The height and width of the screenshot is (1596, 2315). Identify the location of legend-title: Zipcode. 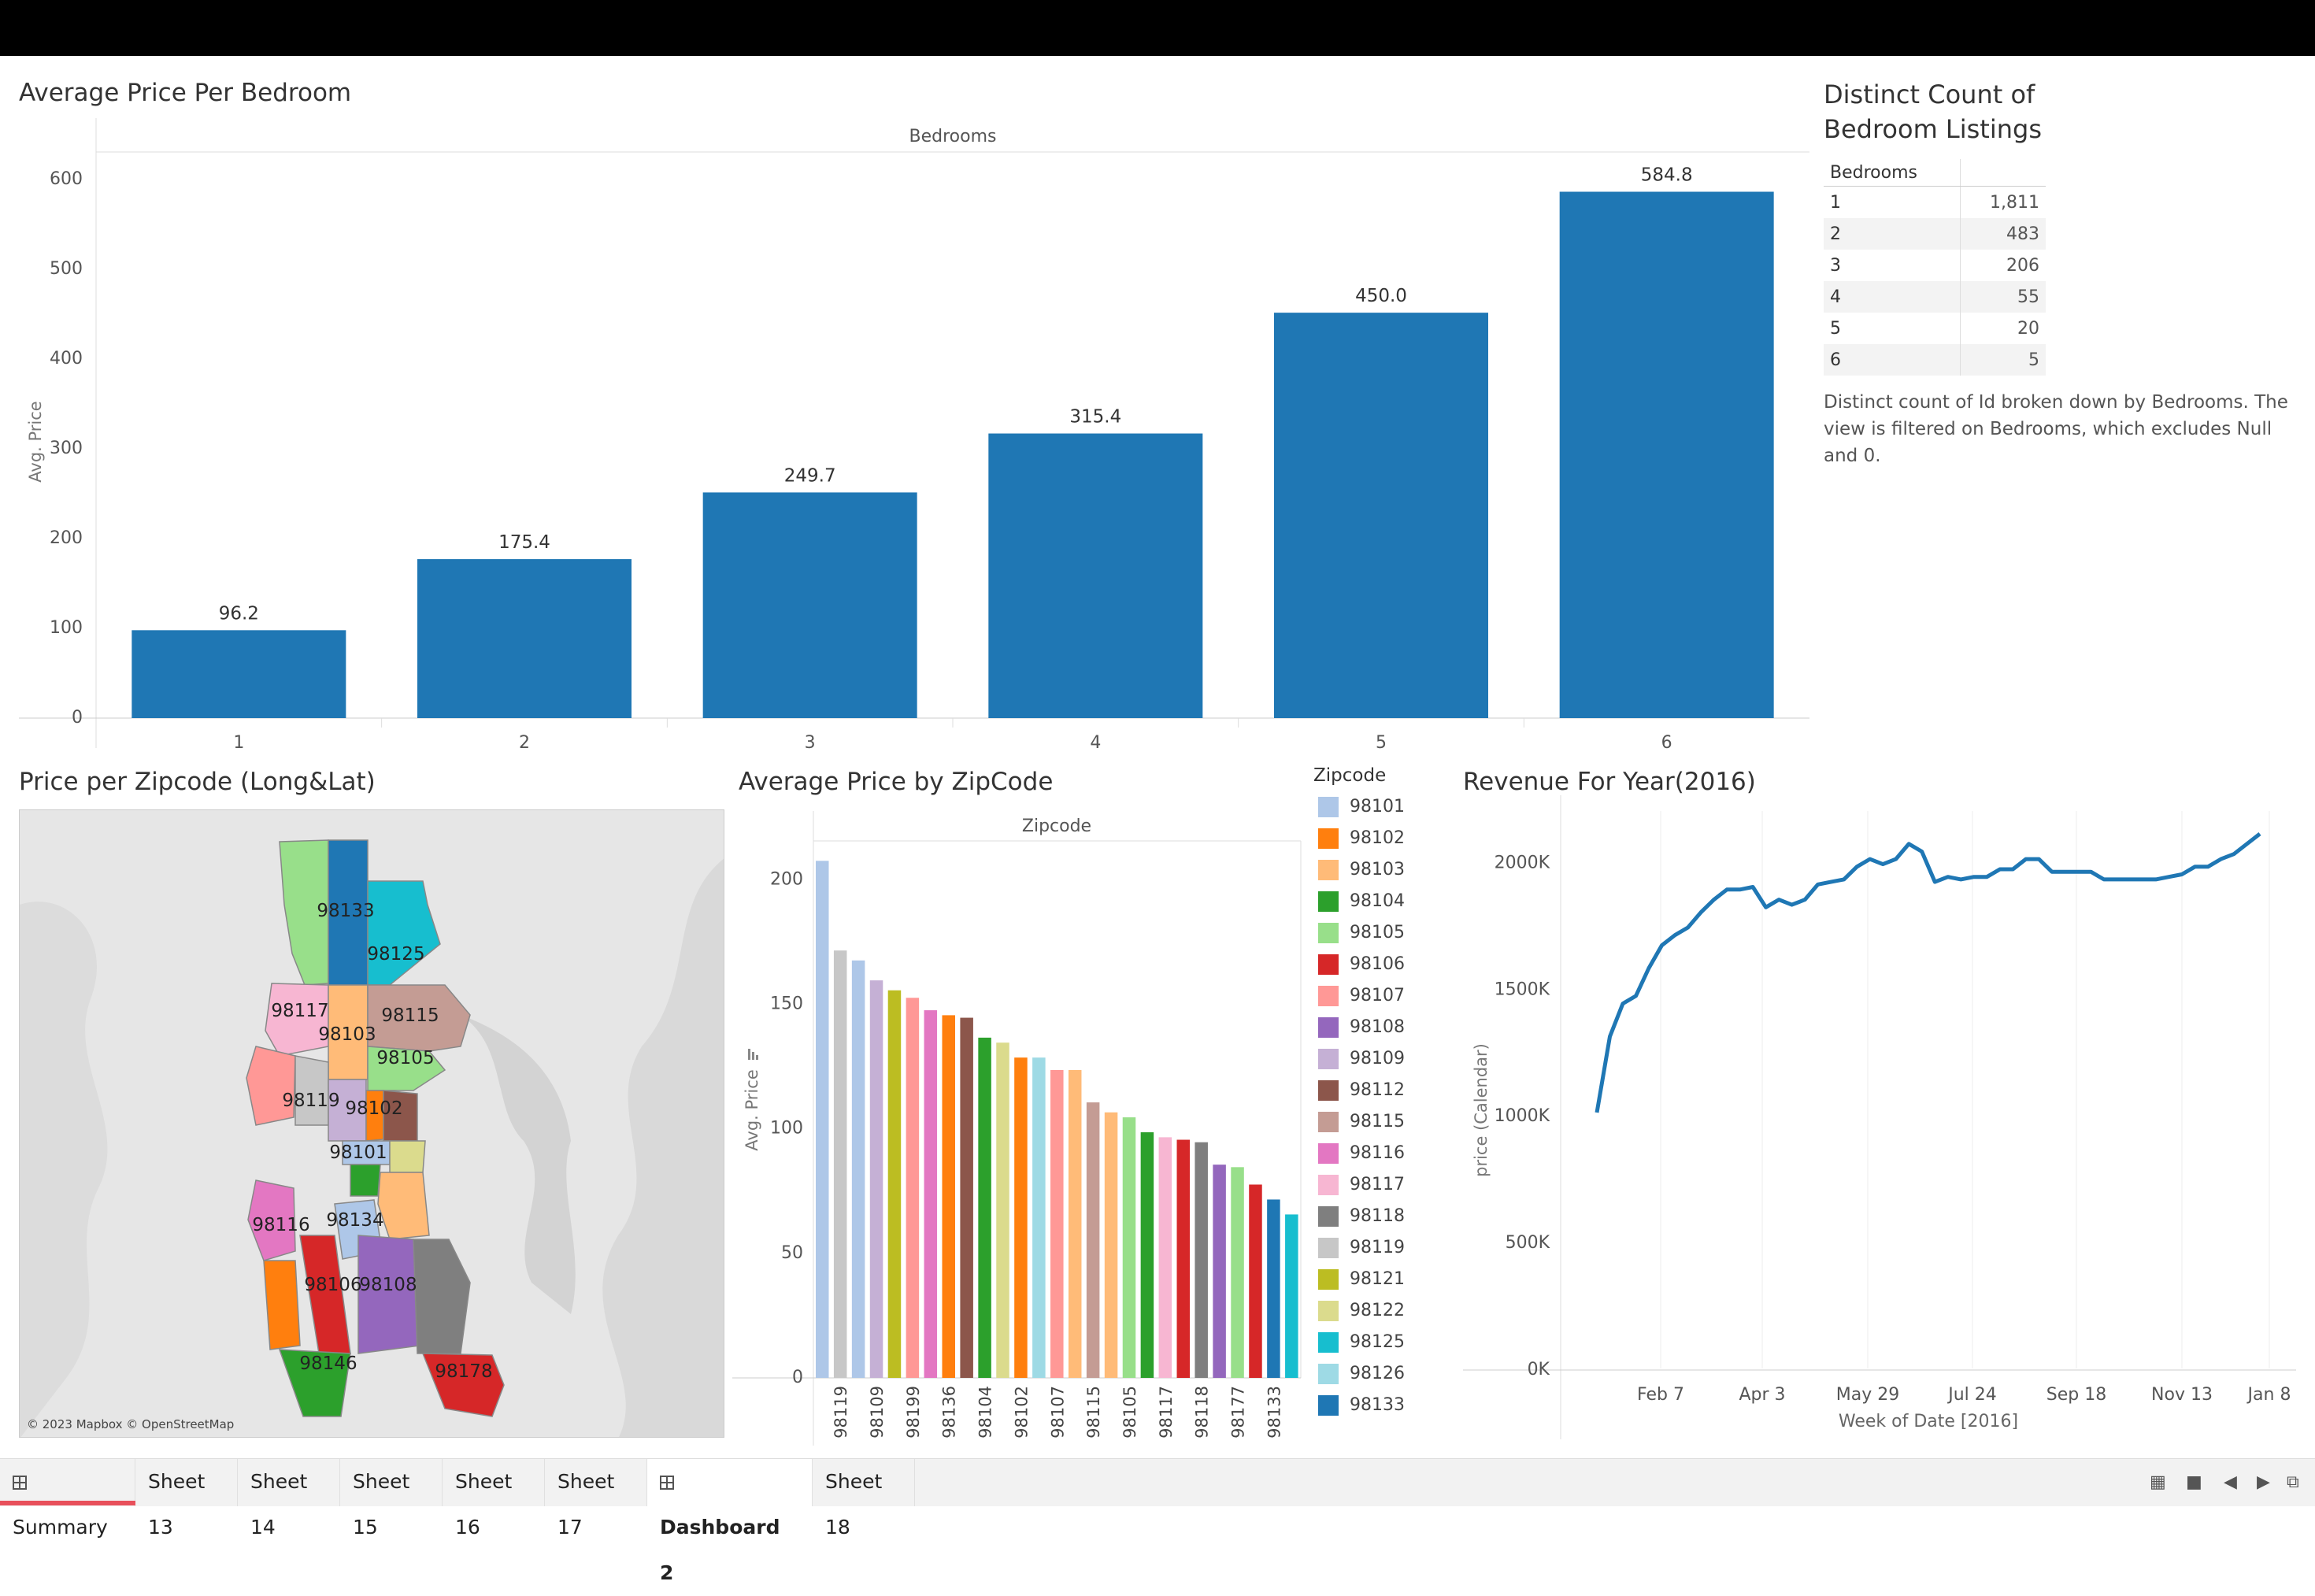
(1350, 775).